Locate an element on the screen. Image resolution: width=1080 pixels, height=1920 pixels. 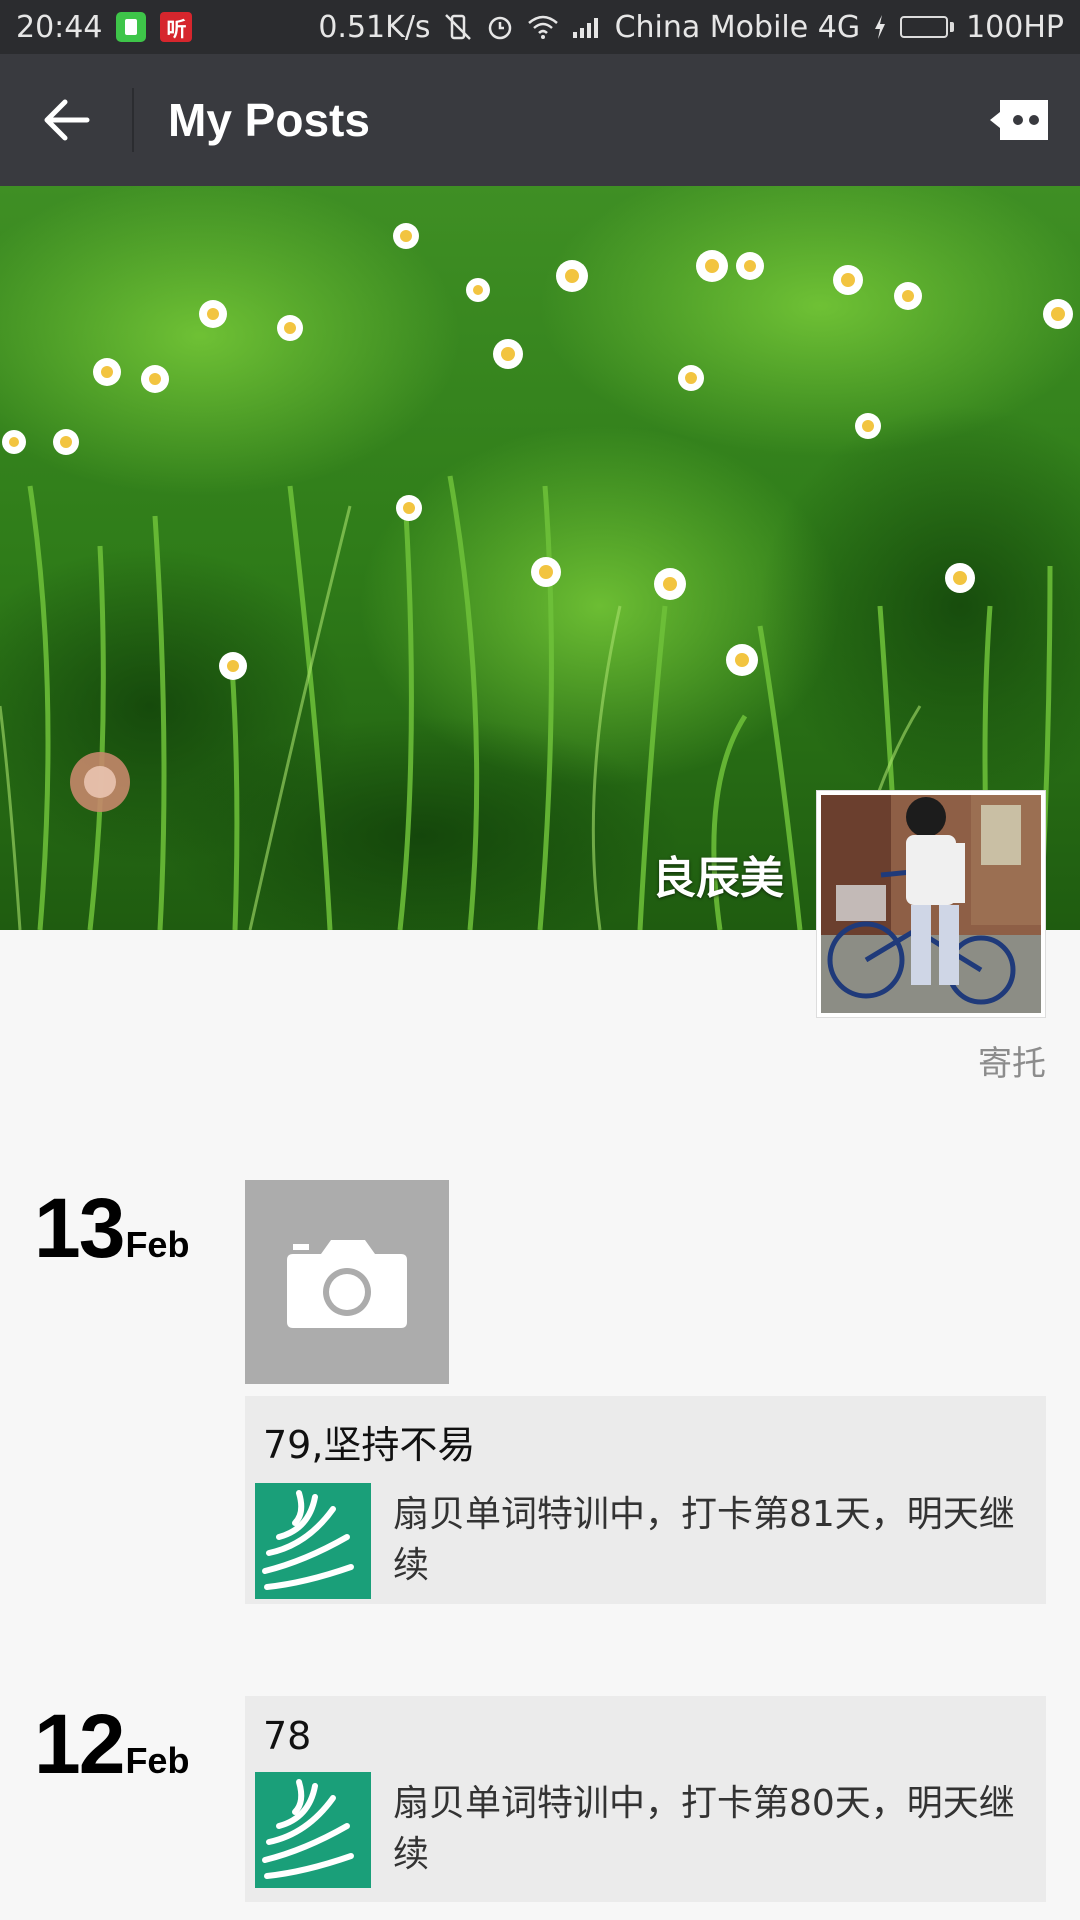
page-title: My Posts is located at coordinates (269, 120).